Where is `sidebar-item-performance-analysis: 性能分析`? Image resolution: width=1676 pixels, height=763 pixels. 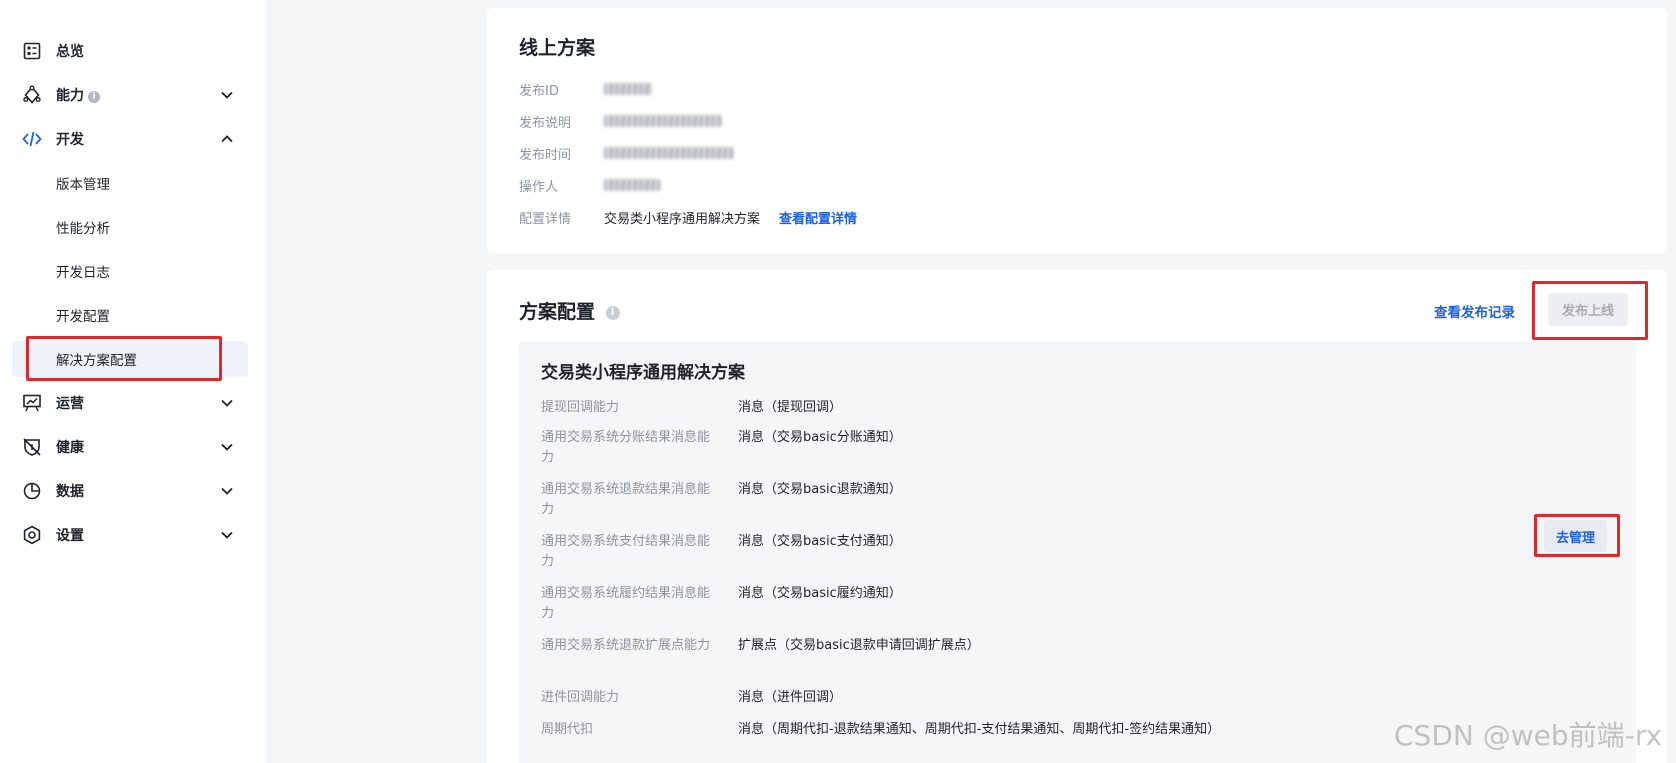 sidebar-item-performance-analysis: 性能分析 is located at coordinates (130, 227).